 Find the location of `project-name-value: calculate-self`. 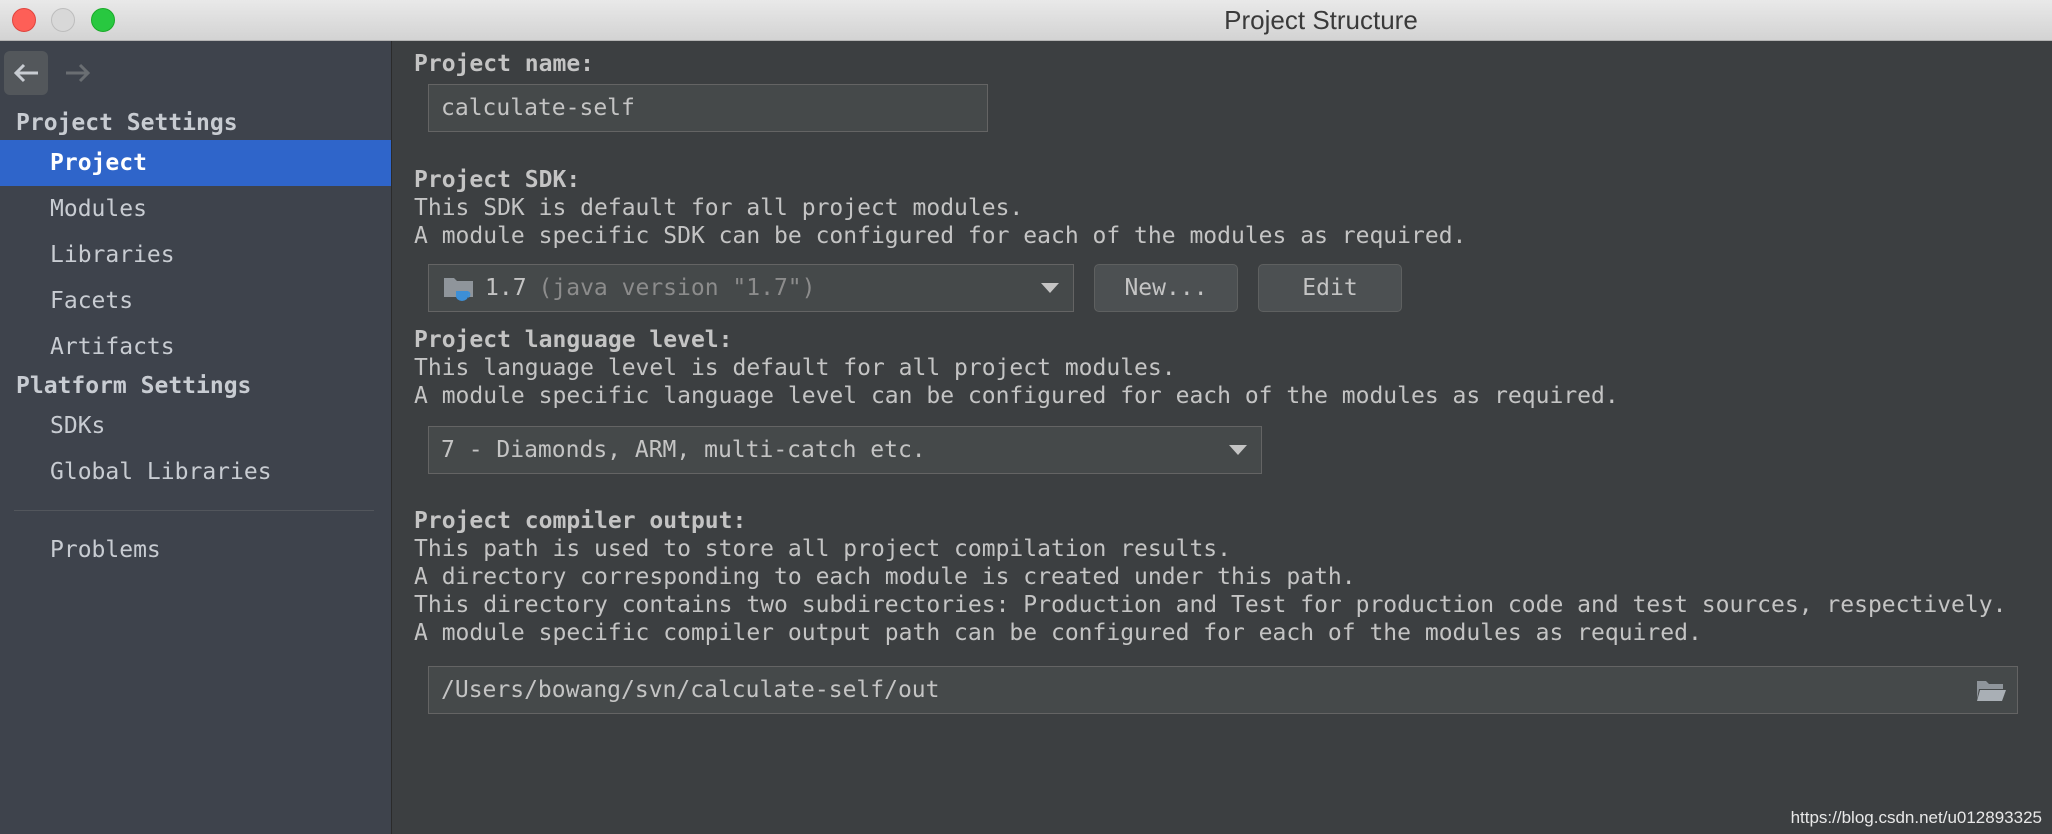

project-name-value: calculate-self is located at coordinates (538, 108).